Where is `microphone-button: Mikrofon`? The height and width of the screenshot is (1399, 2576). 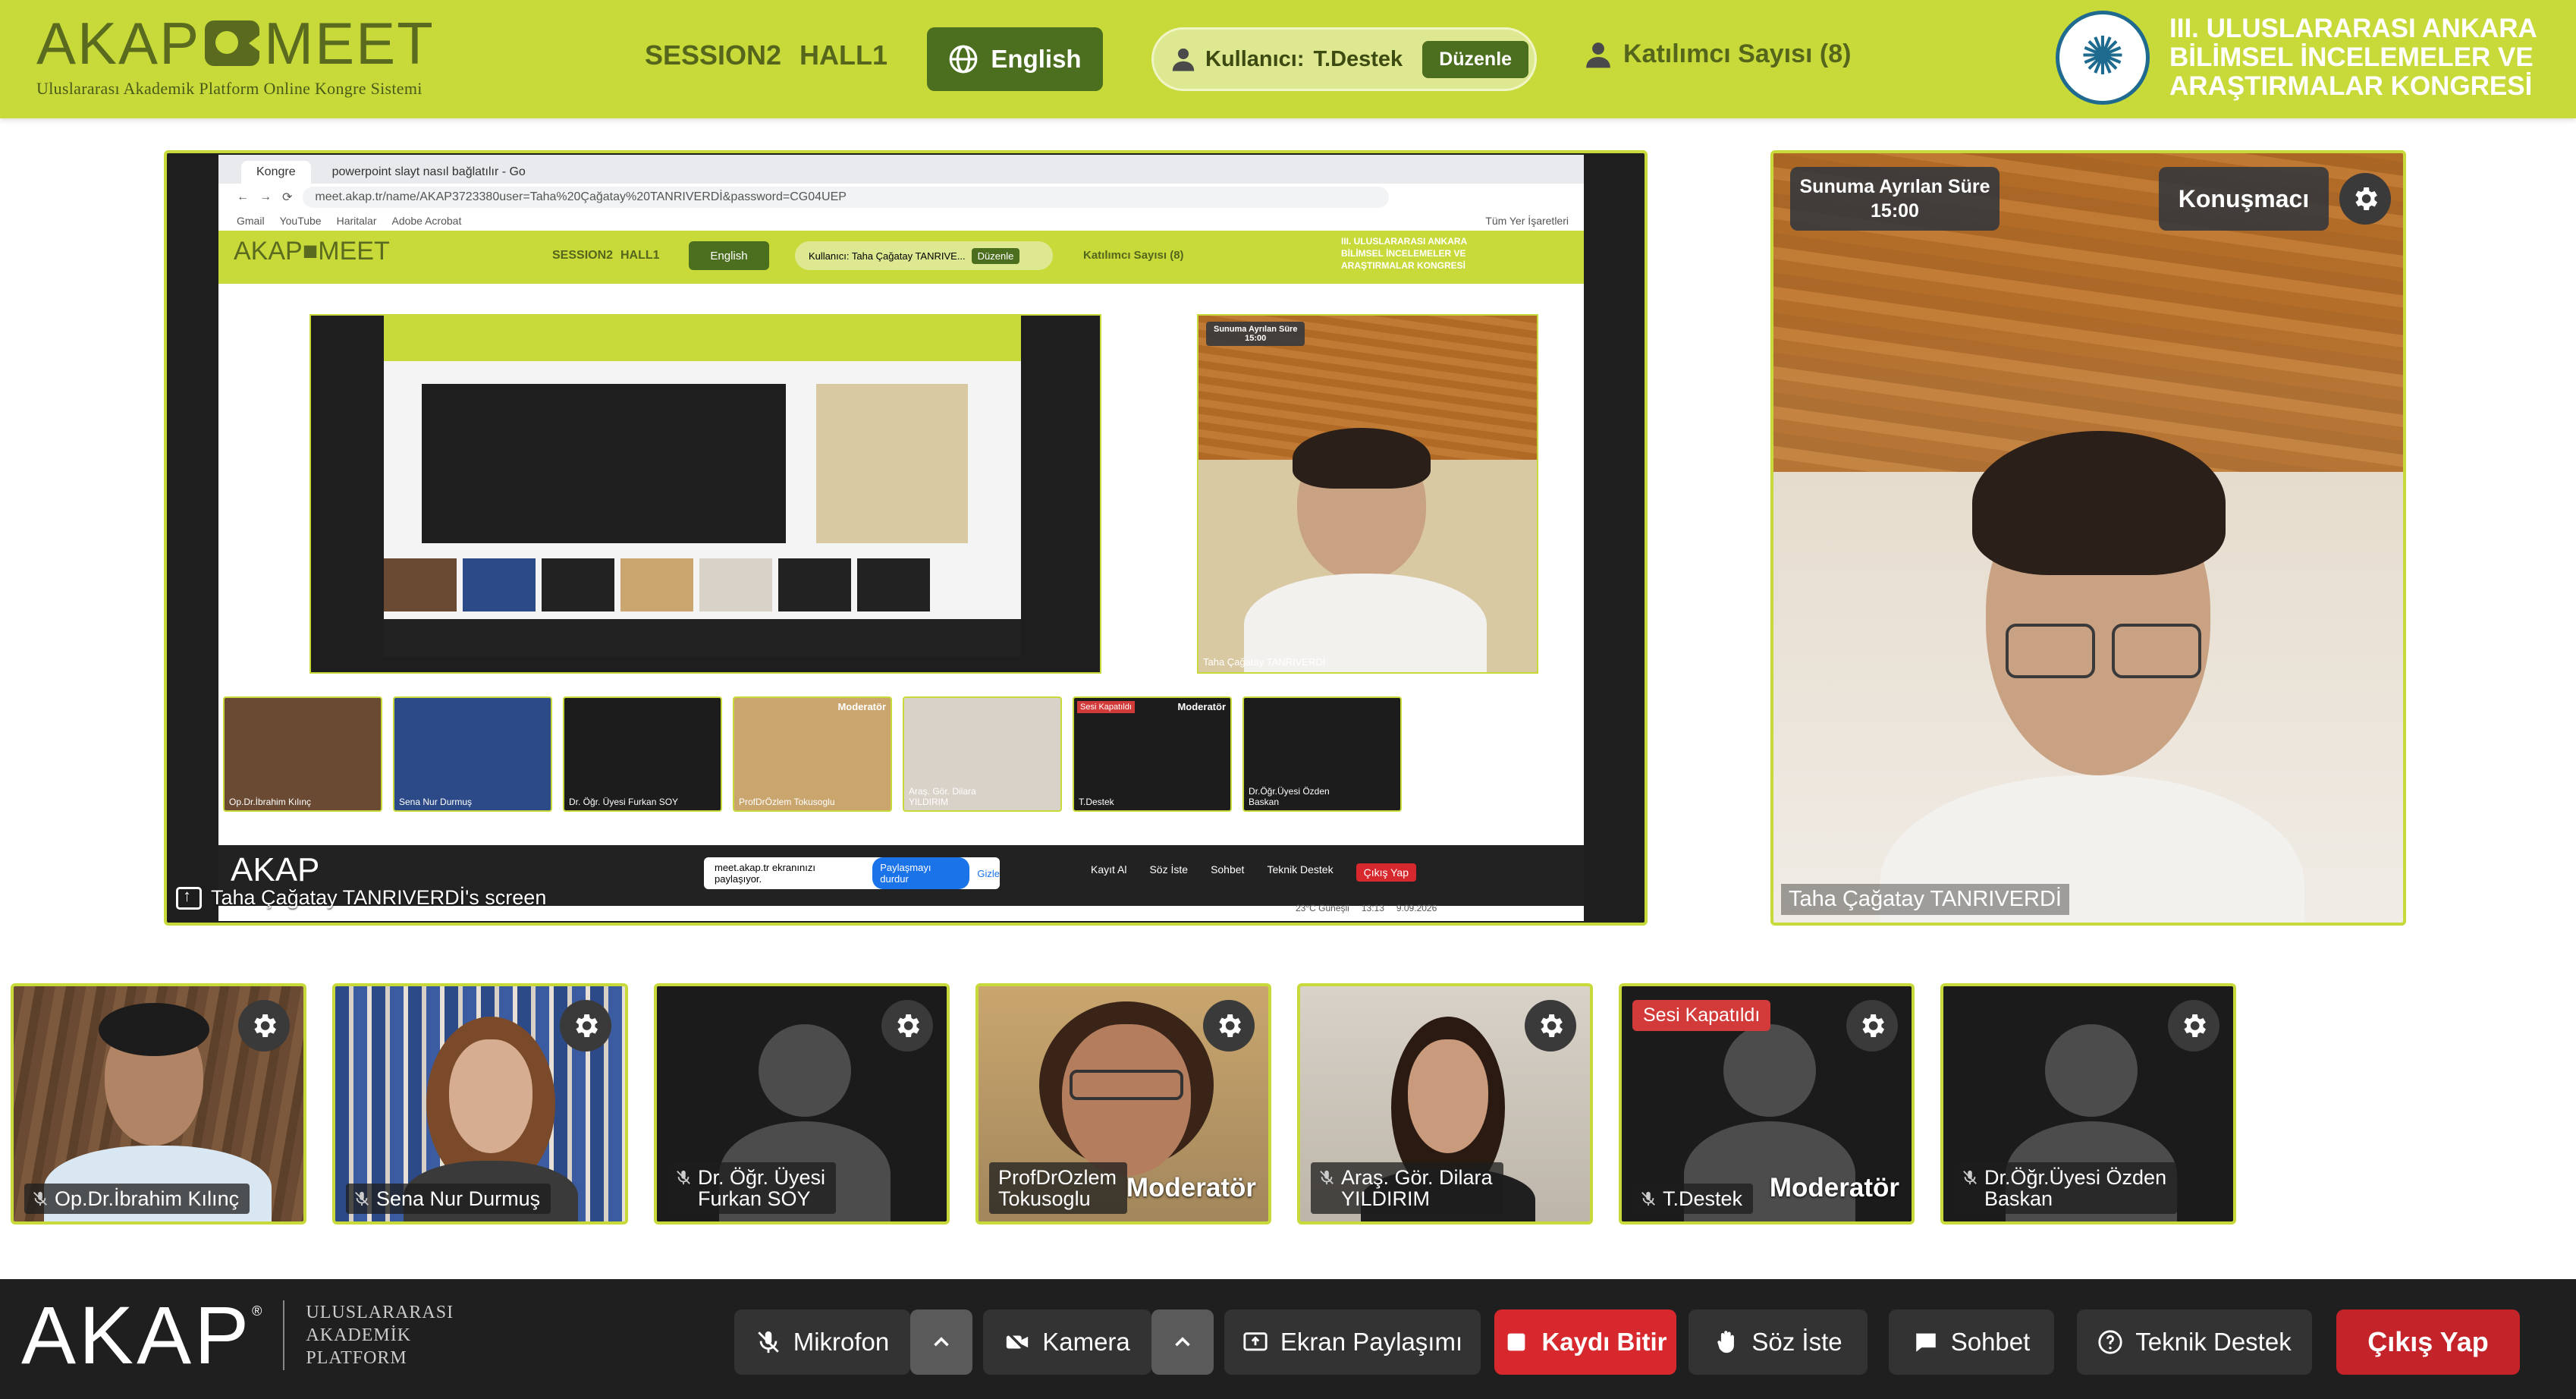
microphone-button: Mikrofon is located at coordinates (822, 1342).